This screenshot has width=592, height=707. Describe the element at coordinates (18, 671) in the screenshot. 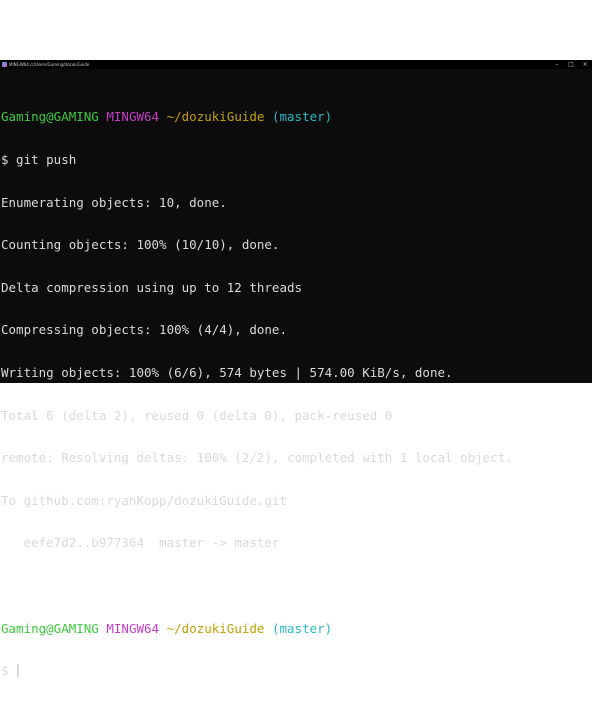

I see `text-cursor` at that location.